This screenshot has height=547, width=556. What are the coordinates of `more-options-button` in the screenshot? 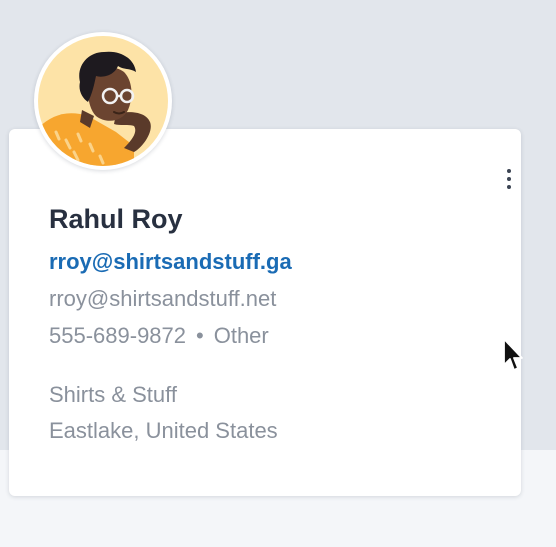 It's located at (509, 179).